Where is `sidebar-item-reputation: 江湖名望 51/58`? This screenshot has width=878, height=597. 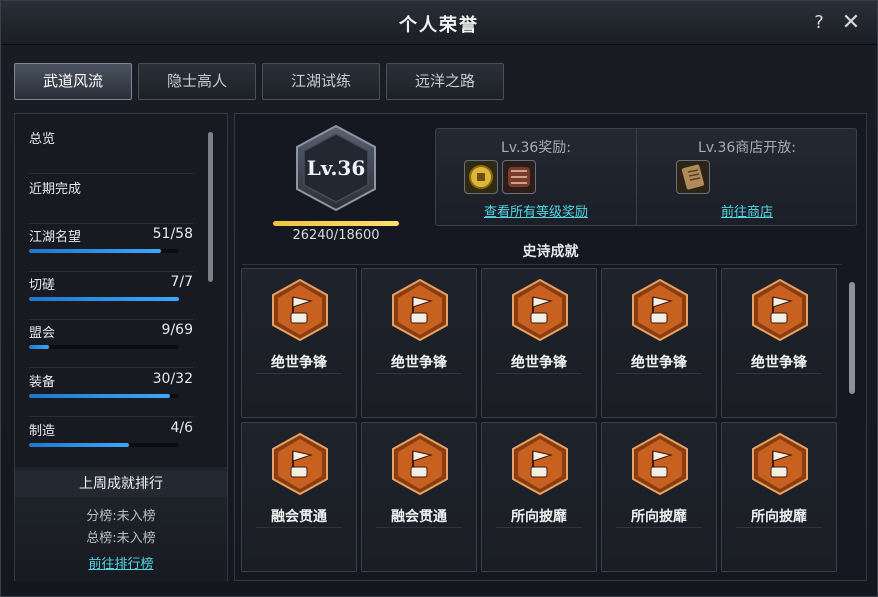
sidebar-item-reputation: 江湖名望 51/58 is located at coordinates (111, 249).